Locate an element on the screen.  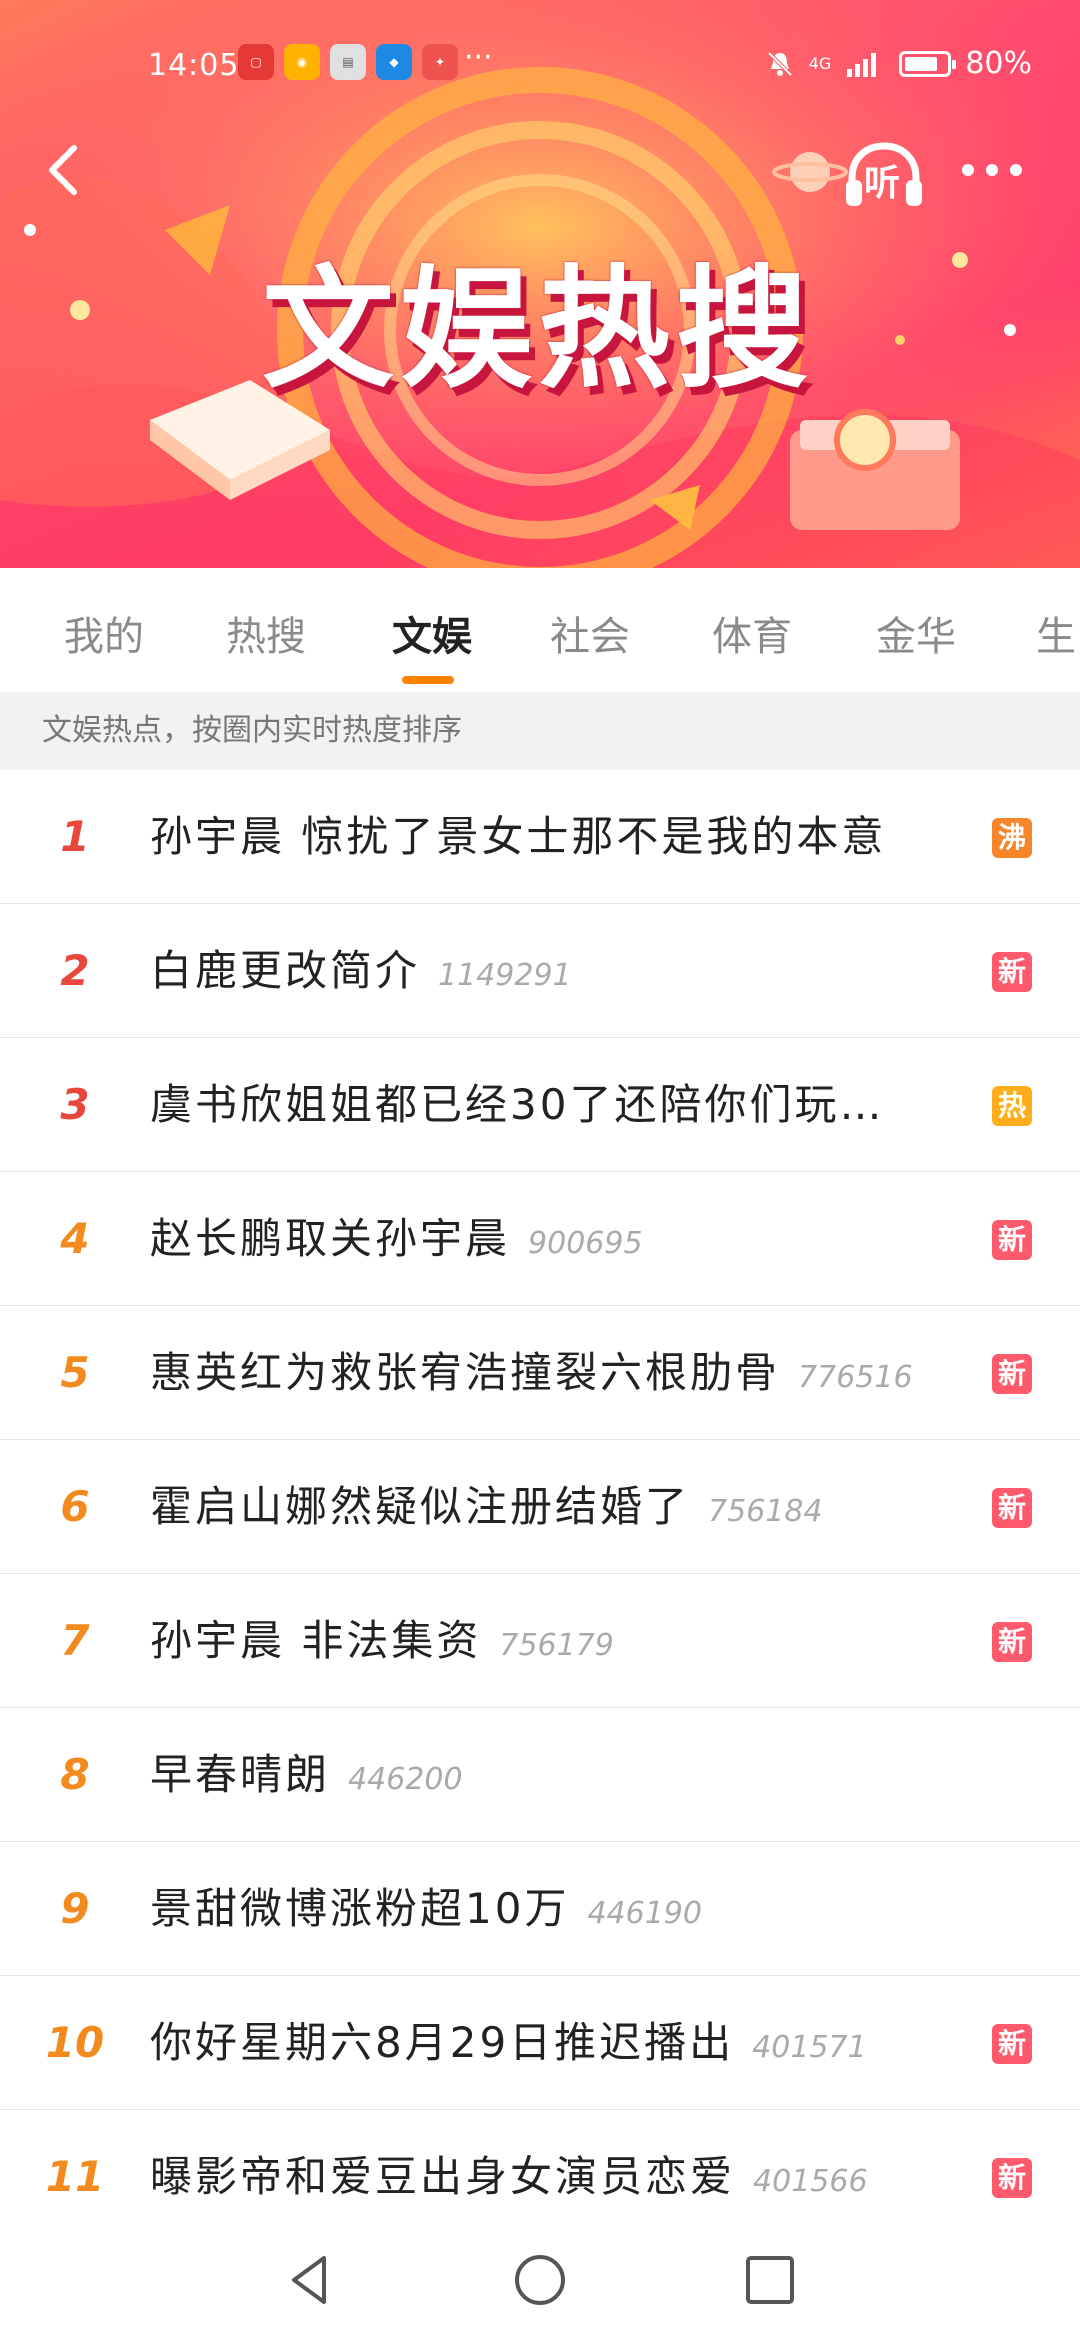
list-item: 4 赵长鹏取关孙宇晨 900695 新 is located at coordinates (540, 1239).